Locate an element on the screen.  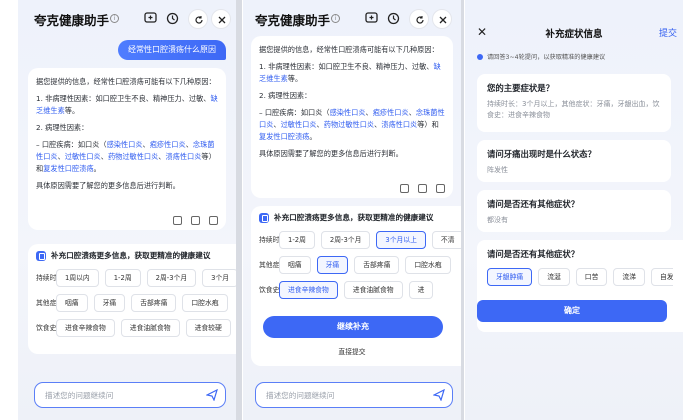
question-card-active: 请问是否还有其他症状？ 牙龈肿痛 流涎 口苦 流涕 自发 确定 is located at coordinates (580, 286).